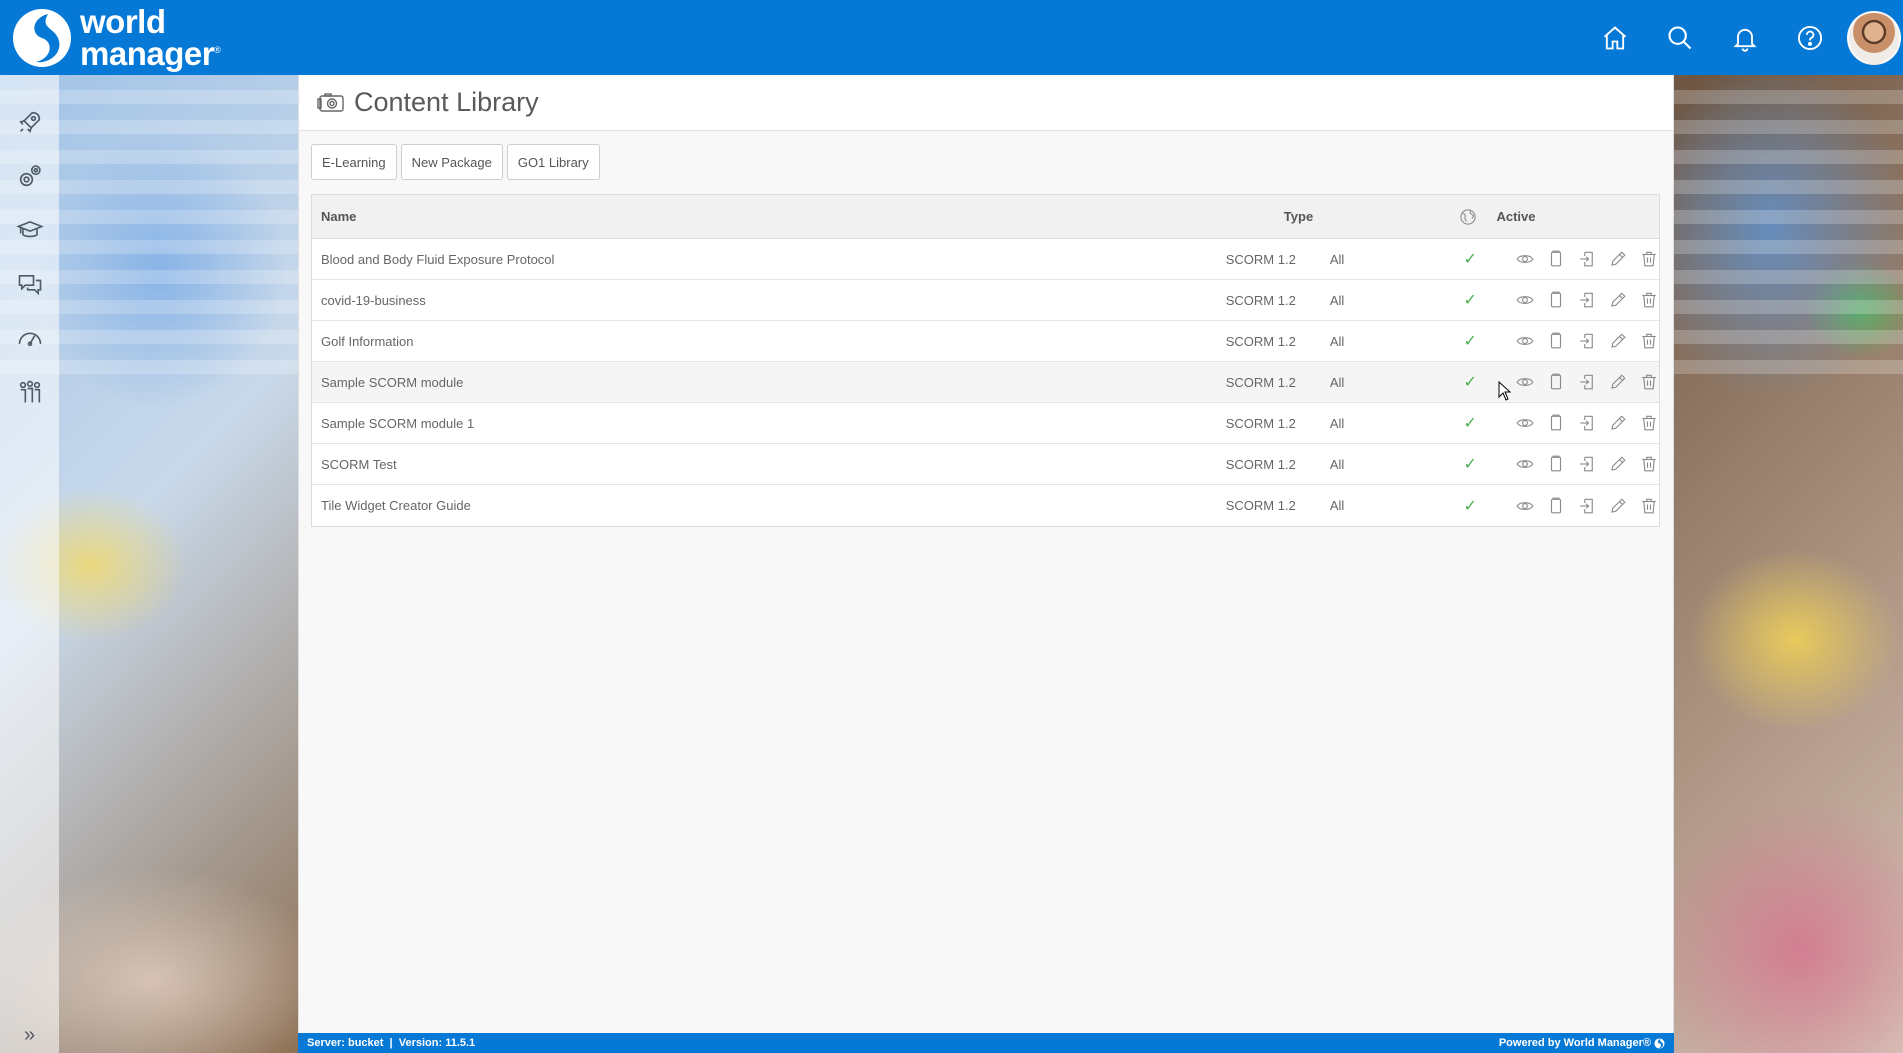  What do you see at coordinates (147, 53) in the screenshot?
I see `logo-line-2: manager` at bounding box center [147, 53].